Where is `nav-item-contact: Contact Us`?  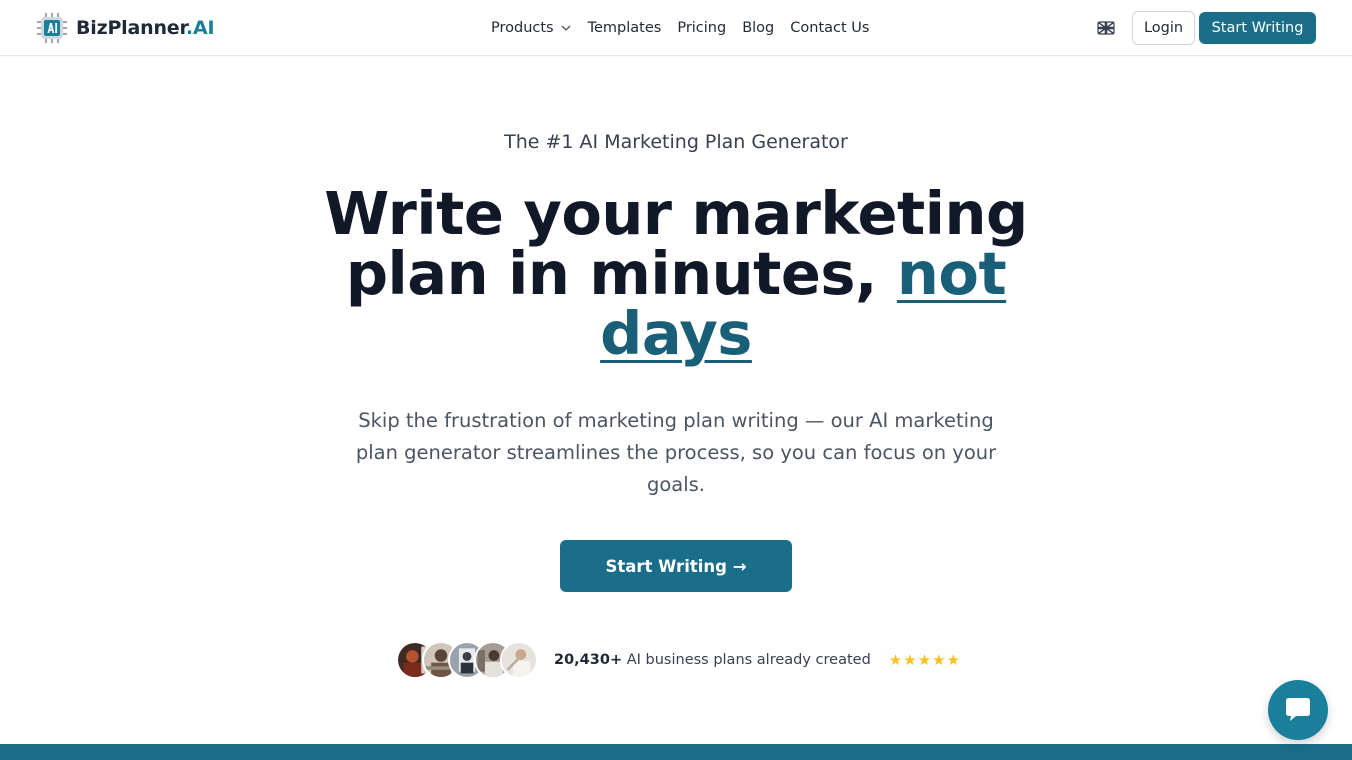 nav-item-contact: Contact Us is located at coordinates (829, 28).